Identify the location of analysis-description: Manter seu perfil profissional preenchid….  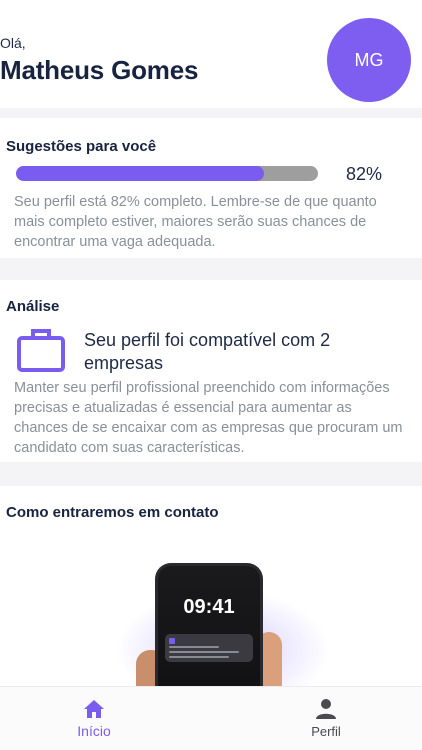
(208, 418).